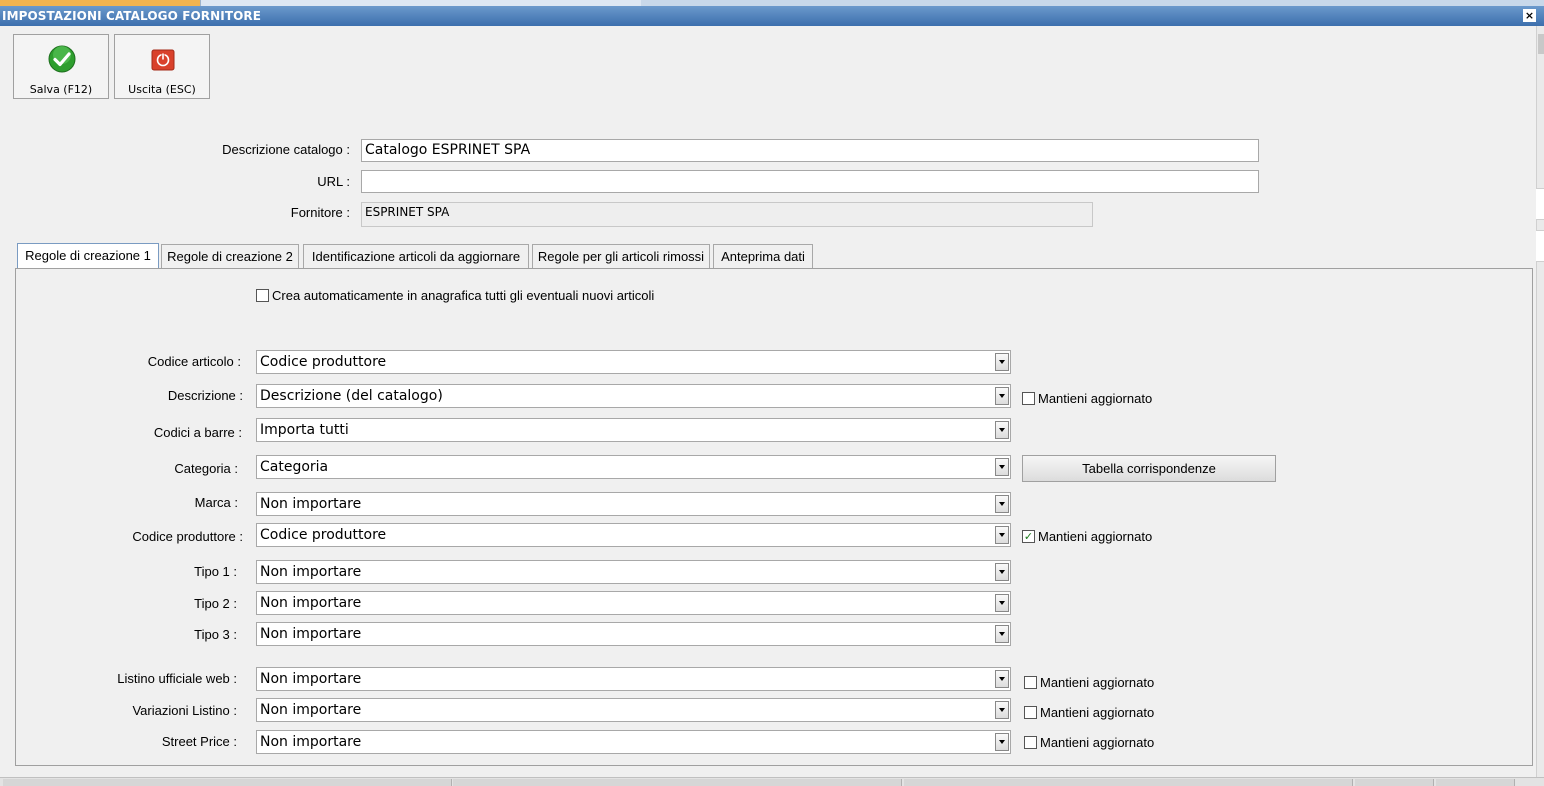 This screenshot has height=786, width=1544. I want to click on window-title-bar: IMPOSTAZIONI CATALOGO FORNITORE ×, so click(772, 16).